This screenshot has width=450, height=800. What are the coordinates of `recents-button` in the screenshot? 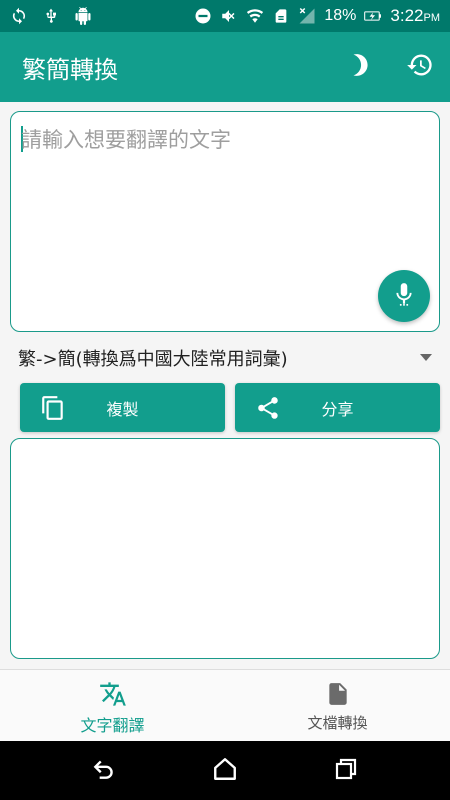 It's located at (346, 771).